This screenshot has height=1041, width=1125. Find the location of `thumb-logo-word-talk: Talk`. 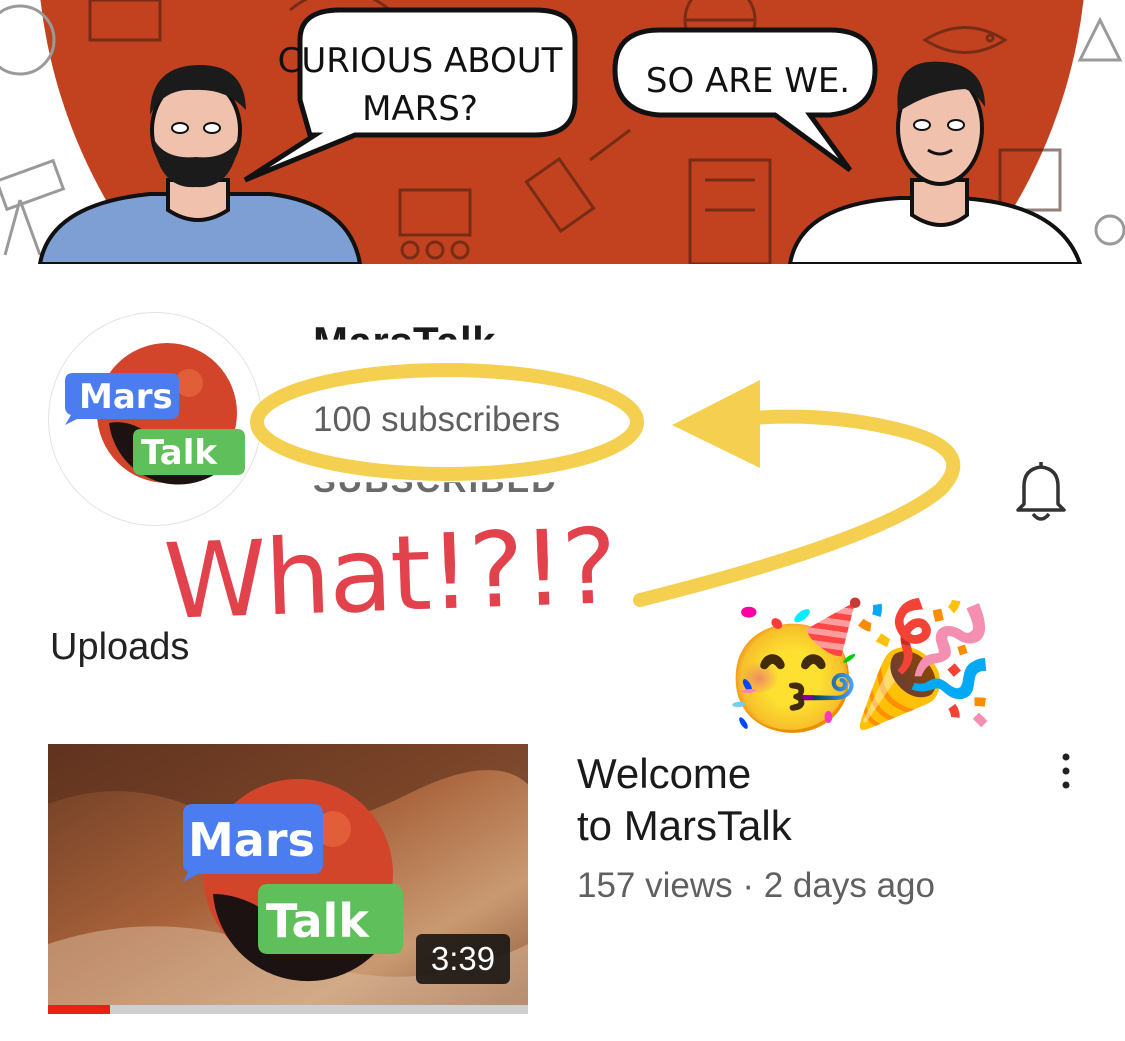

thumb-logo-word-talk: Talk is located at coordinates (318, 921).